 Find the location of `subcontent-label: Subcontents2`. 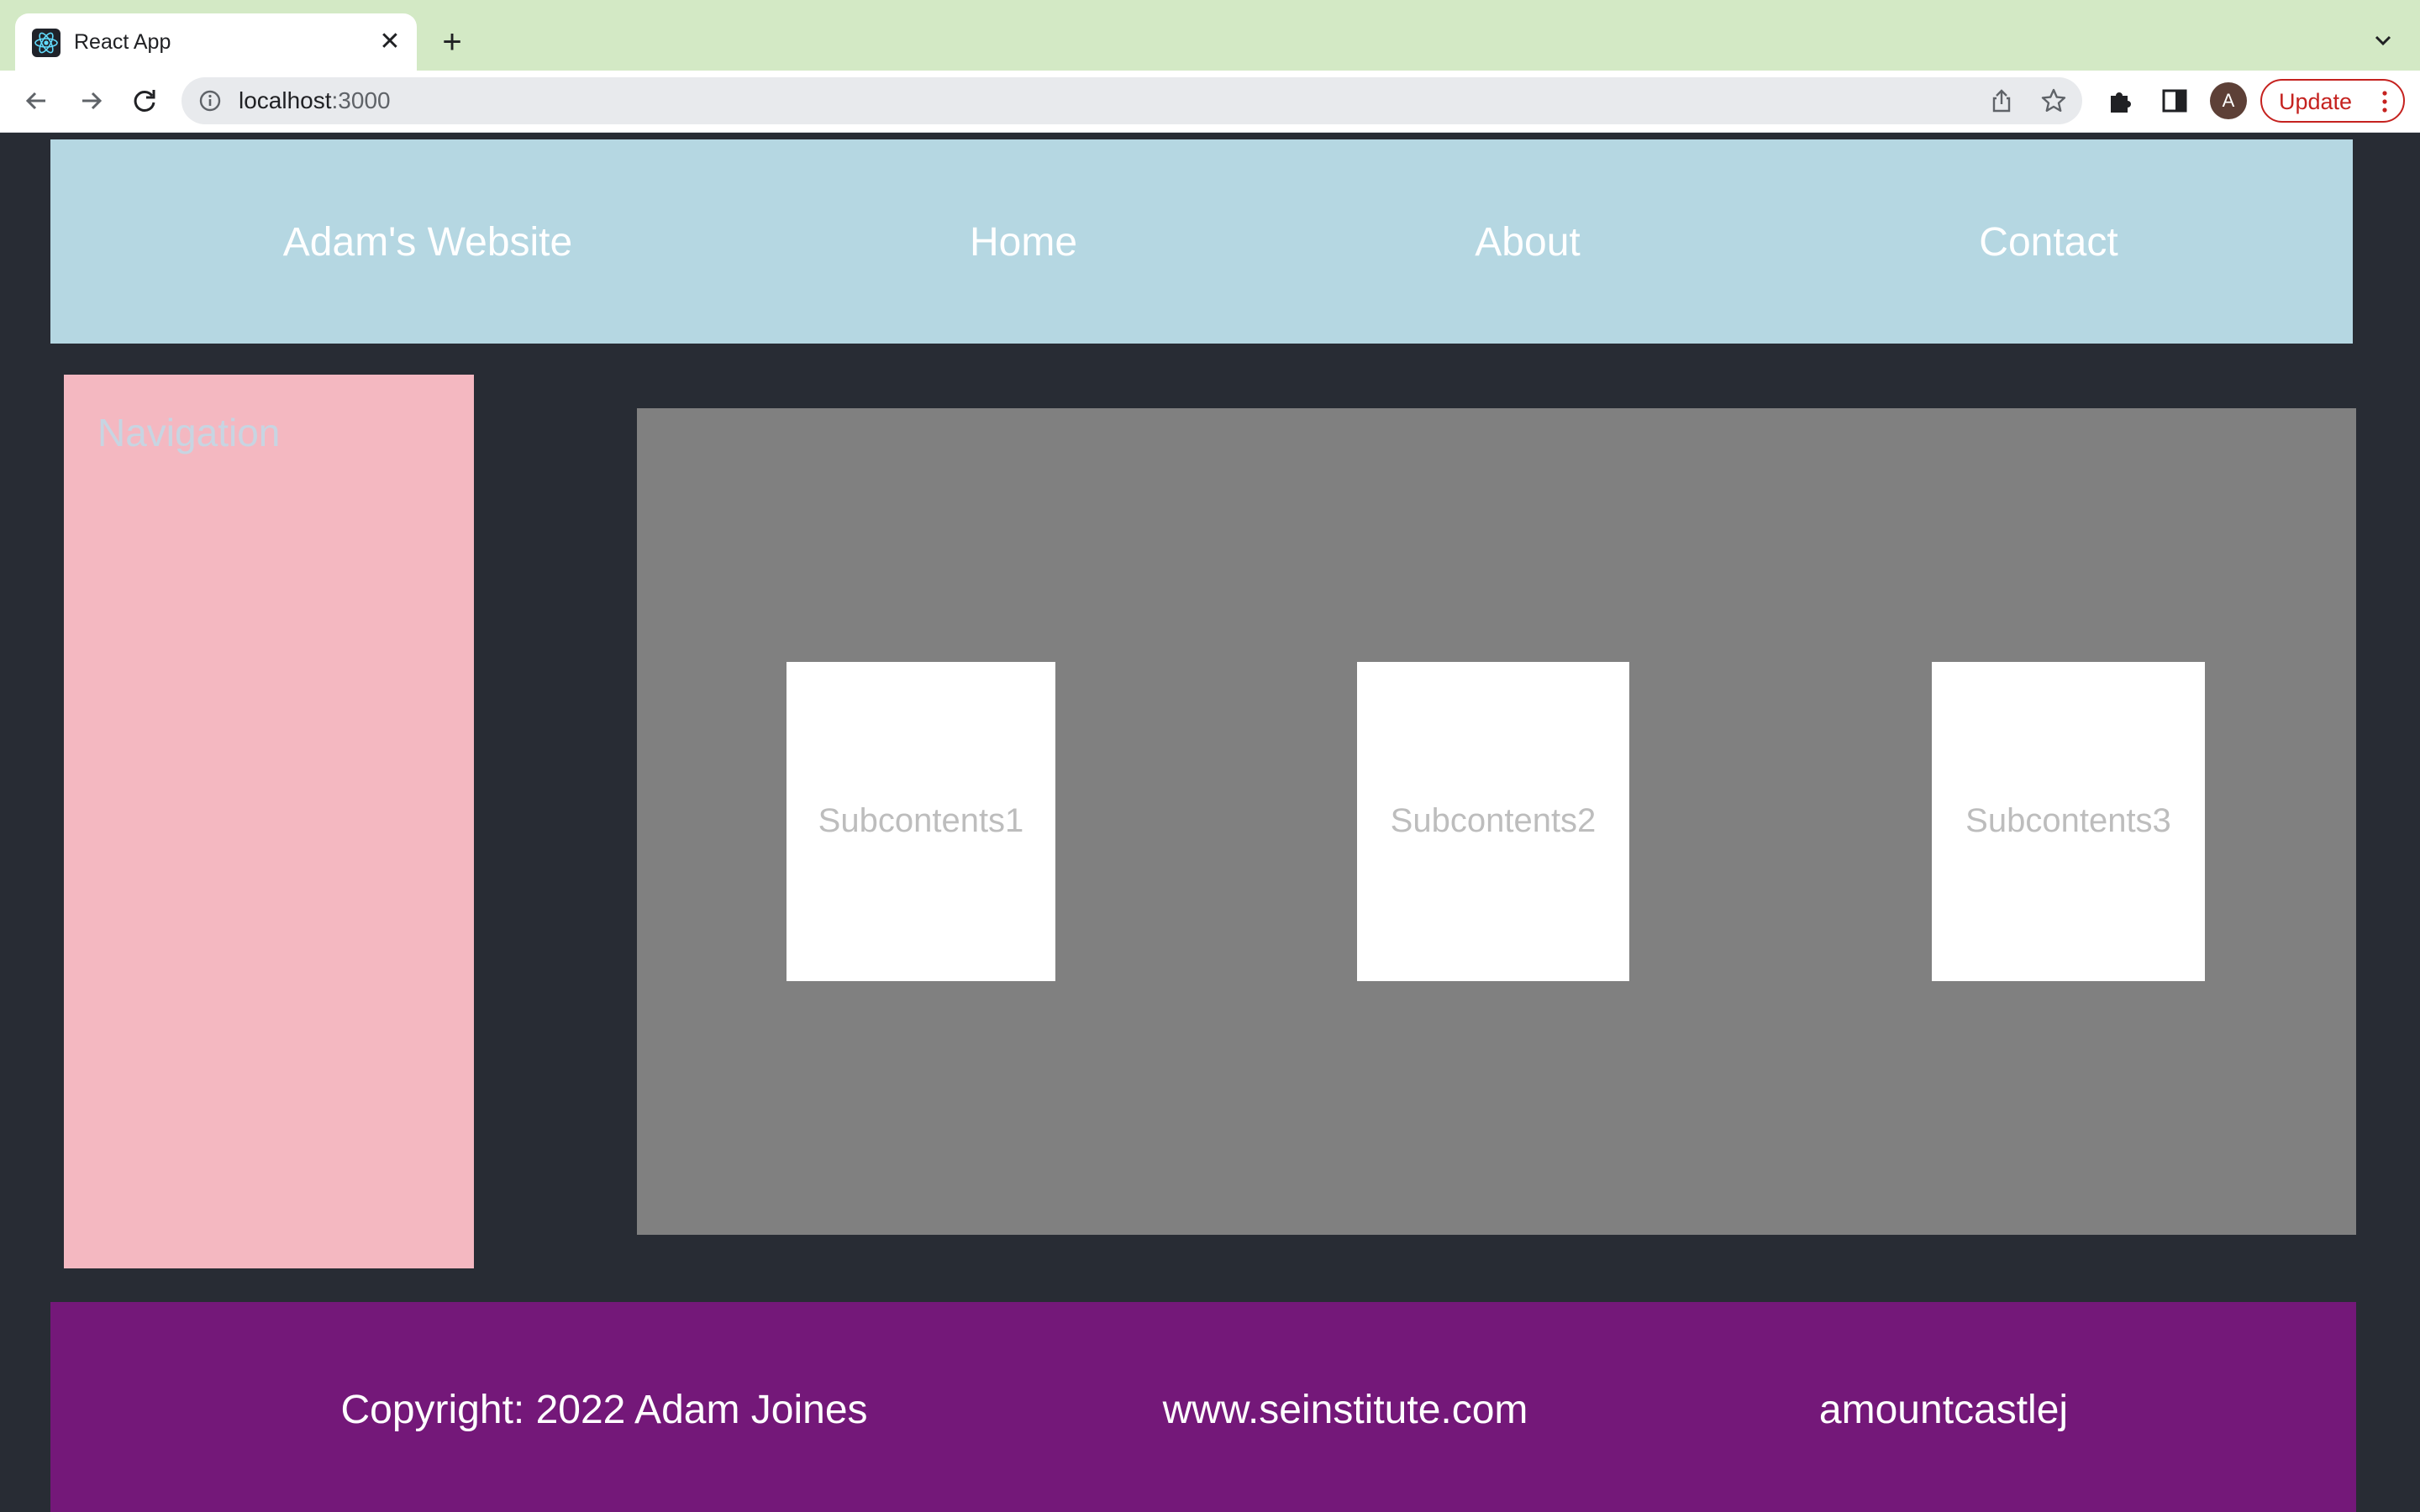

subcontent-label: Subcontents2 is located at coordinates (1494, 820).